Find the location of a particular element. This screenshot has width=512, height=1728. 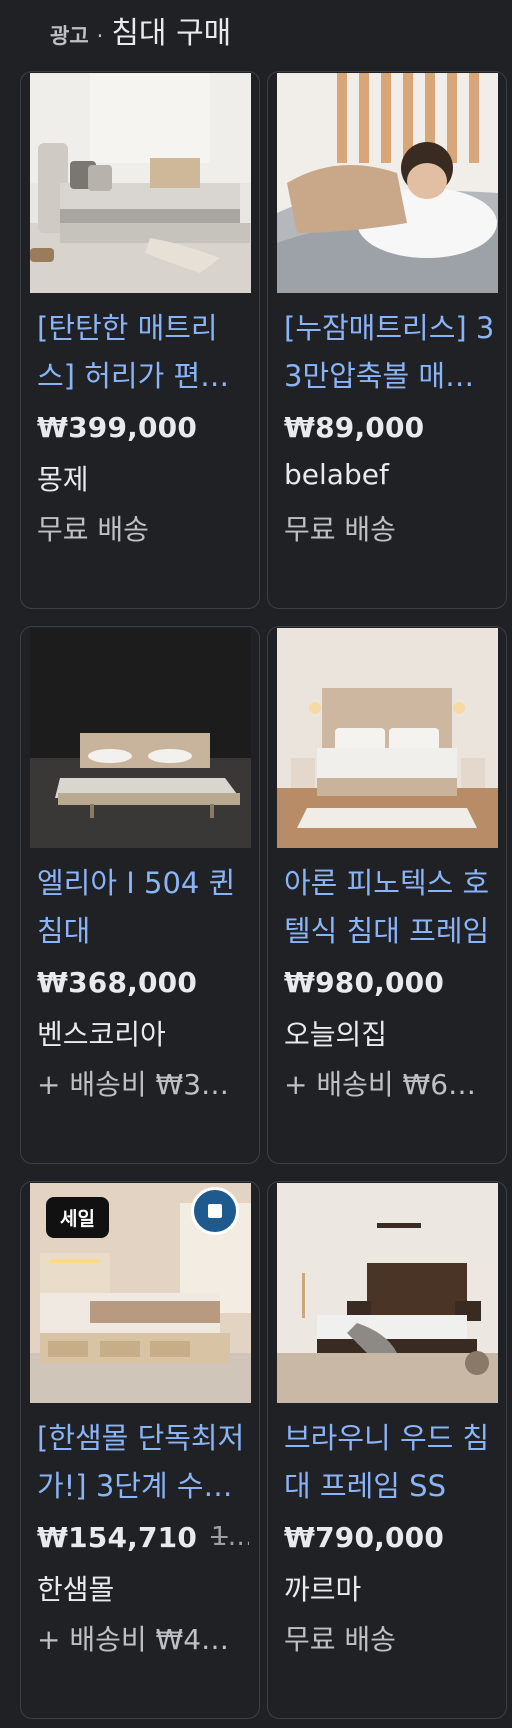

product-price: ₩89,000 is located at coordinates (354, 427).